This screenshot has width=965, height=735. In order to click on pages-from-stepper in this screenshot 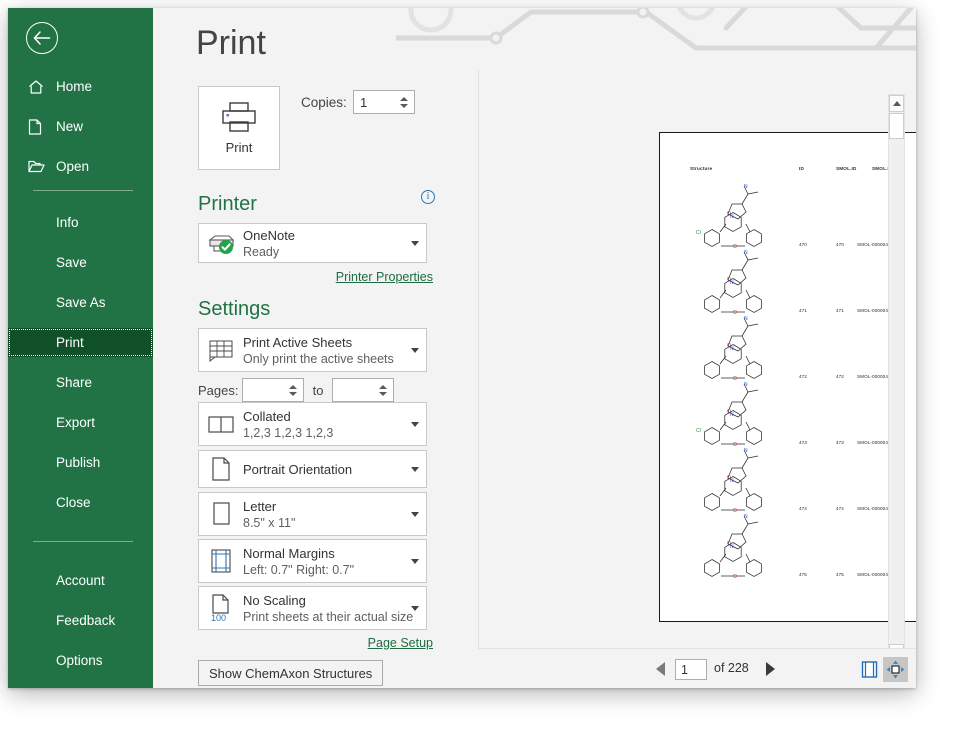, I will do `click(273, 390)`.